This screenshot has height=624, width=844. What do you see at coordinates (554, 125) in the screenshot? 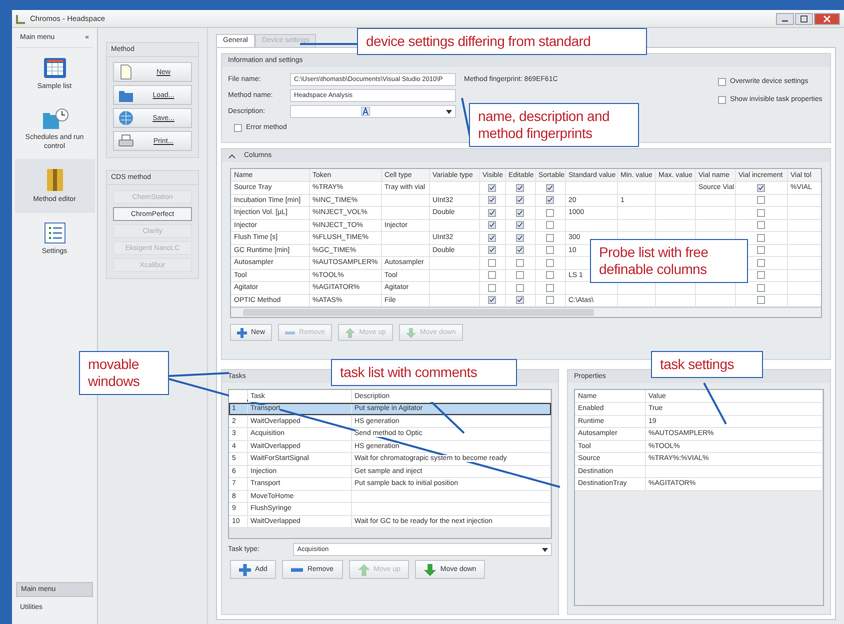
I see `callout: name, description and method fingerprints` at bounding box center [554, 125].